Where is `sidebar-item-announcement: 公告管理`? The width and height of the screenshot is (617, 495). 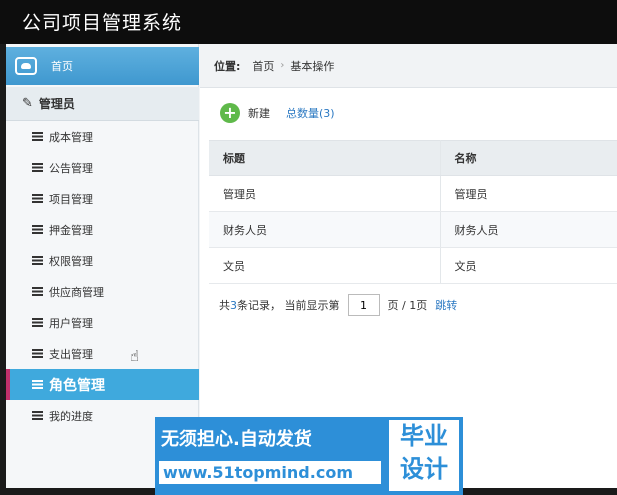 sidebar-item-announcement: 公告管理 is located at coordinates (102, 167).